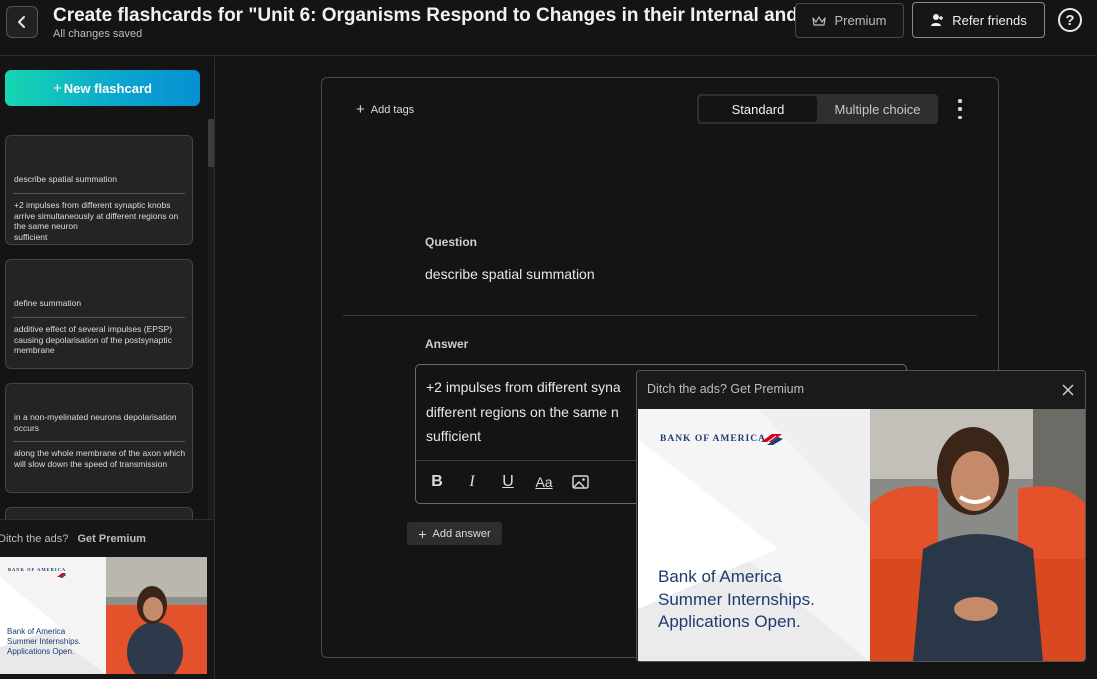 This screenshot has height=679, width=1097. Describe the element at coordinates (729, 621) in the screenshot. I see `floating-ad-copy-line: Applications Open.` at that location.